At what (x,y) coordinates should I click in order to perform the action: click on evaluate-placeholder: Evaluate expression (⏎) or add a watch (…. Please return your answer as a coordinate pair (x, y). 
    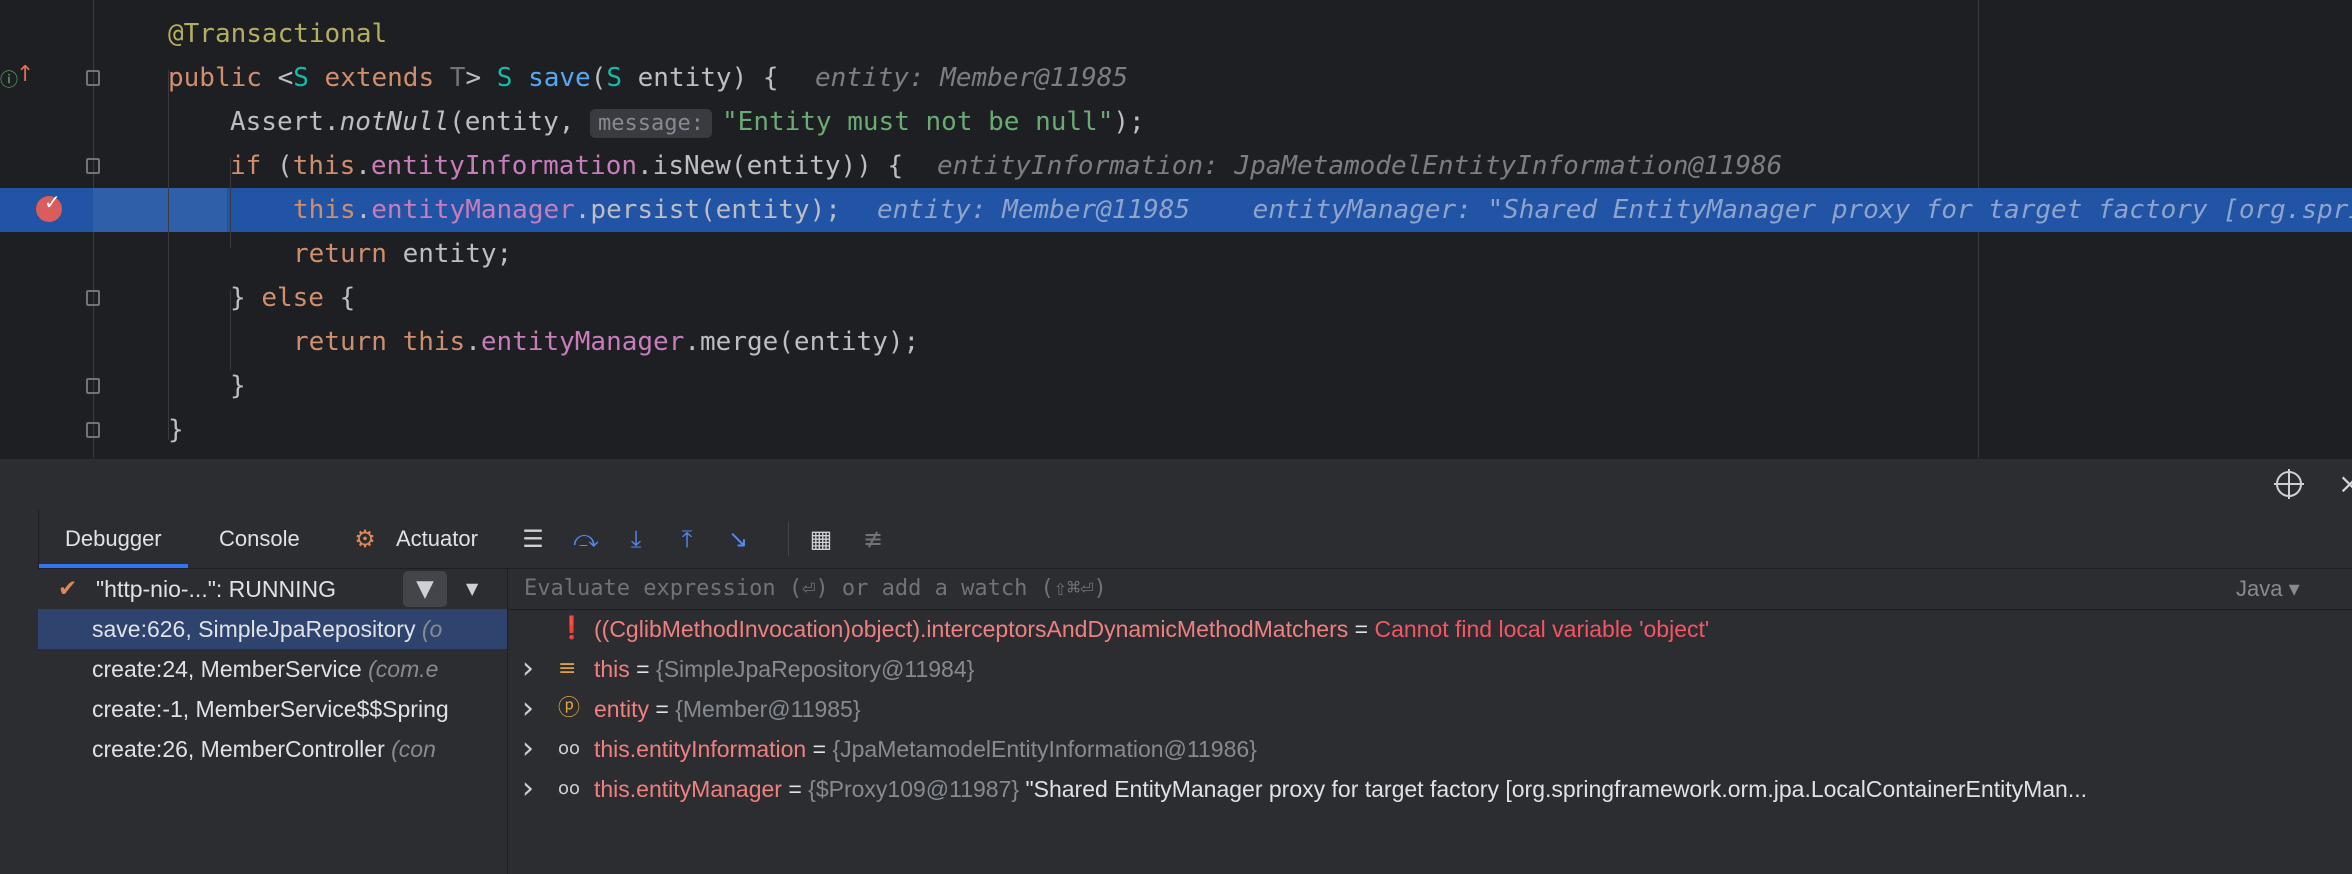
    Looking at the image, I should click on (815, 588).